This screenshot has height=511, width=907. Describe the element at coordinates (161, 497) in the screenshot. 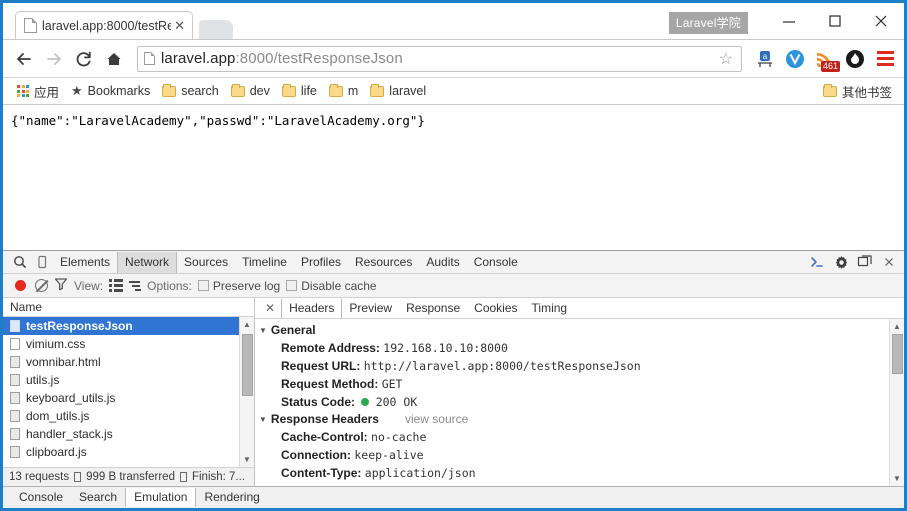

I see `drawer-tab-emulation: Emulation` at that location.